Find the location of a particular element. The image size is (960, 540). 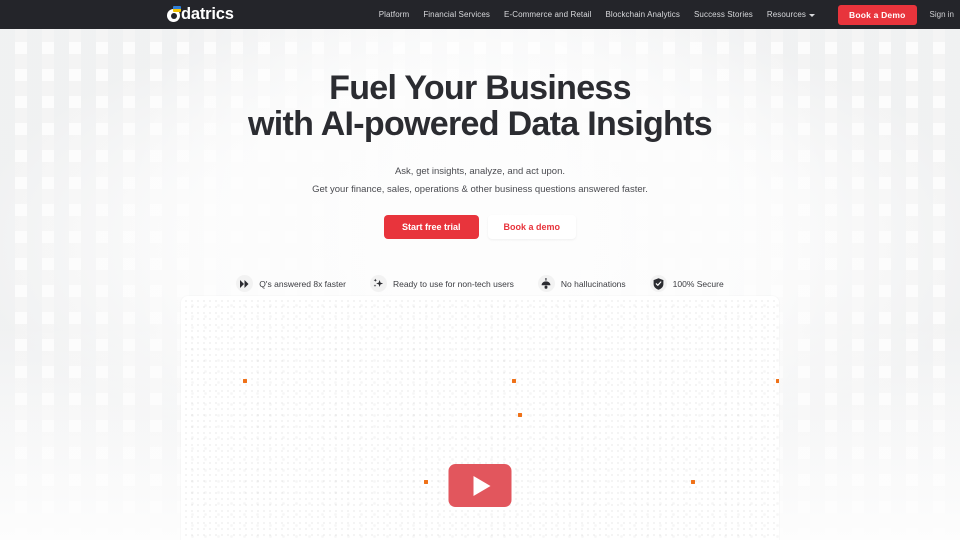

badge-non-tech: Ready to use for non-tech users is located at coordinates (441, 284).